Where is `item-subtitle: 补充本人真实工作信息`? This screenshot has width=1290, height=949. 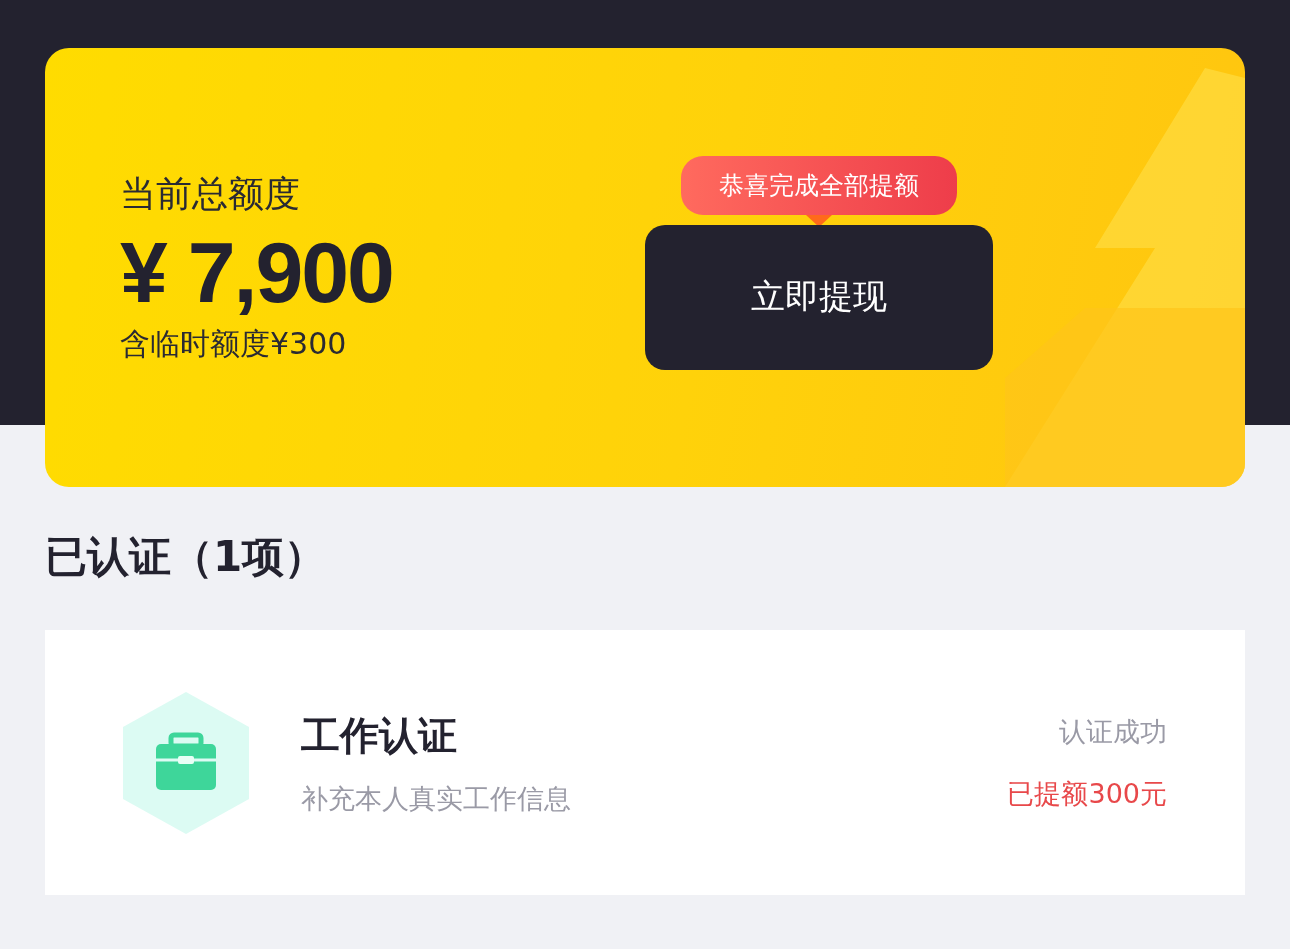
item-subtitle: 补充本人真实工作信息 is located at coordinates (436, 798).